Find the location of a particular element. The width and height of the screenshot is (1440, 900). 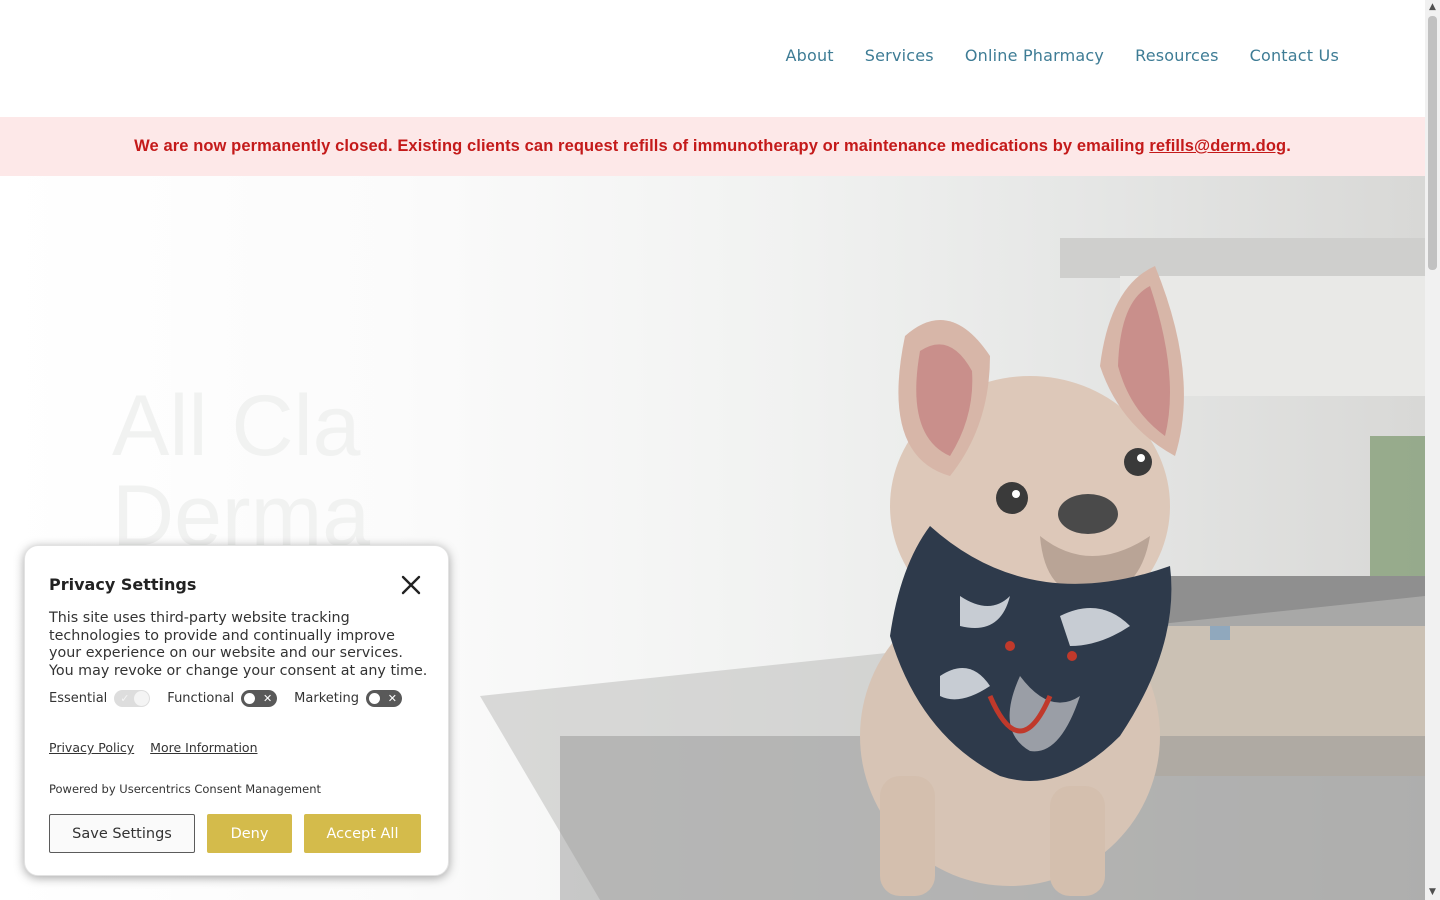

refills-email-link: refills@derm.dog is located at coordinates (1217, 146).